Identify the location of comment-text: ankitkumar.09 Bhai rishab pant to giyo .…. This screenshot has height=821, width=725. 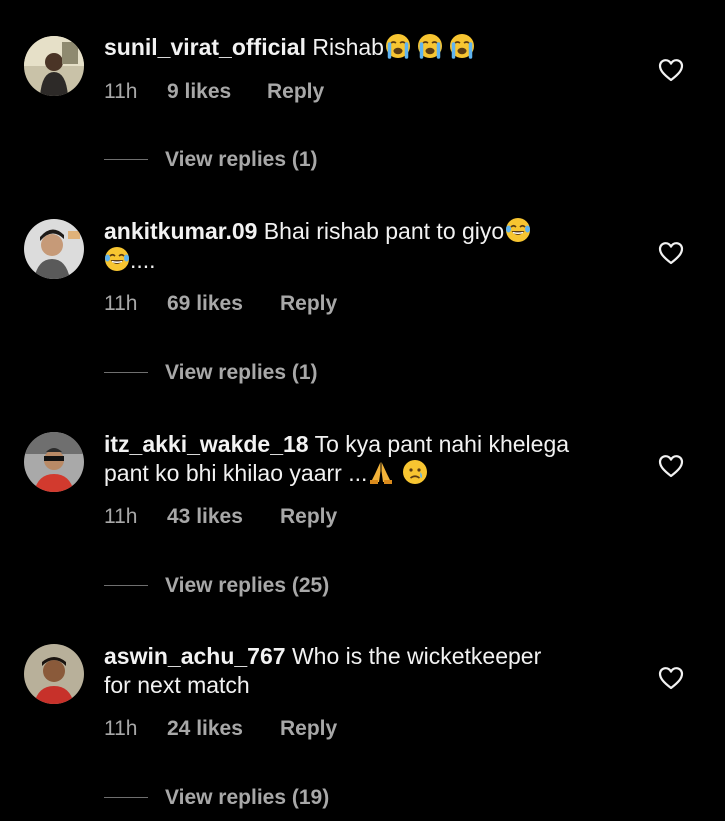
(364, 246).